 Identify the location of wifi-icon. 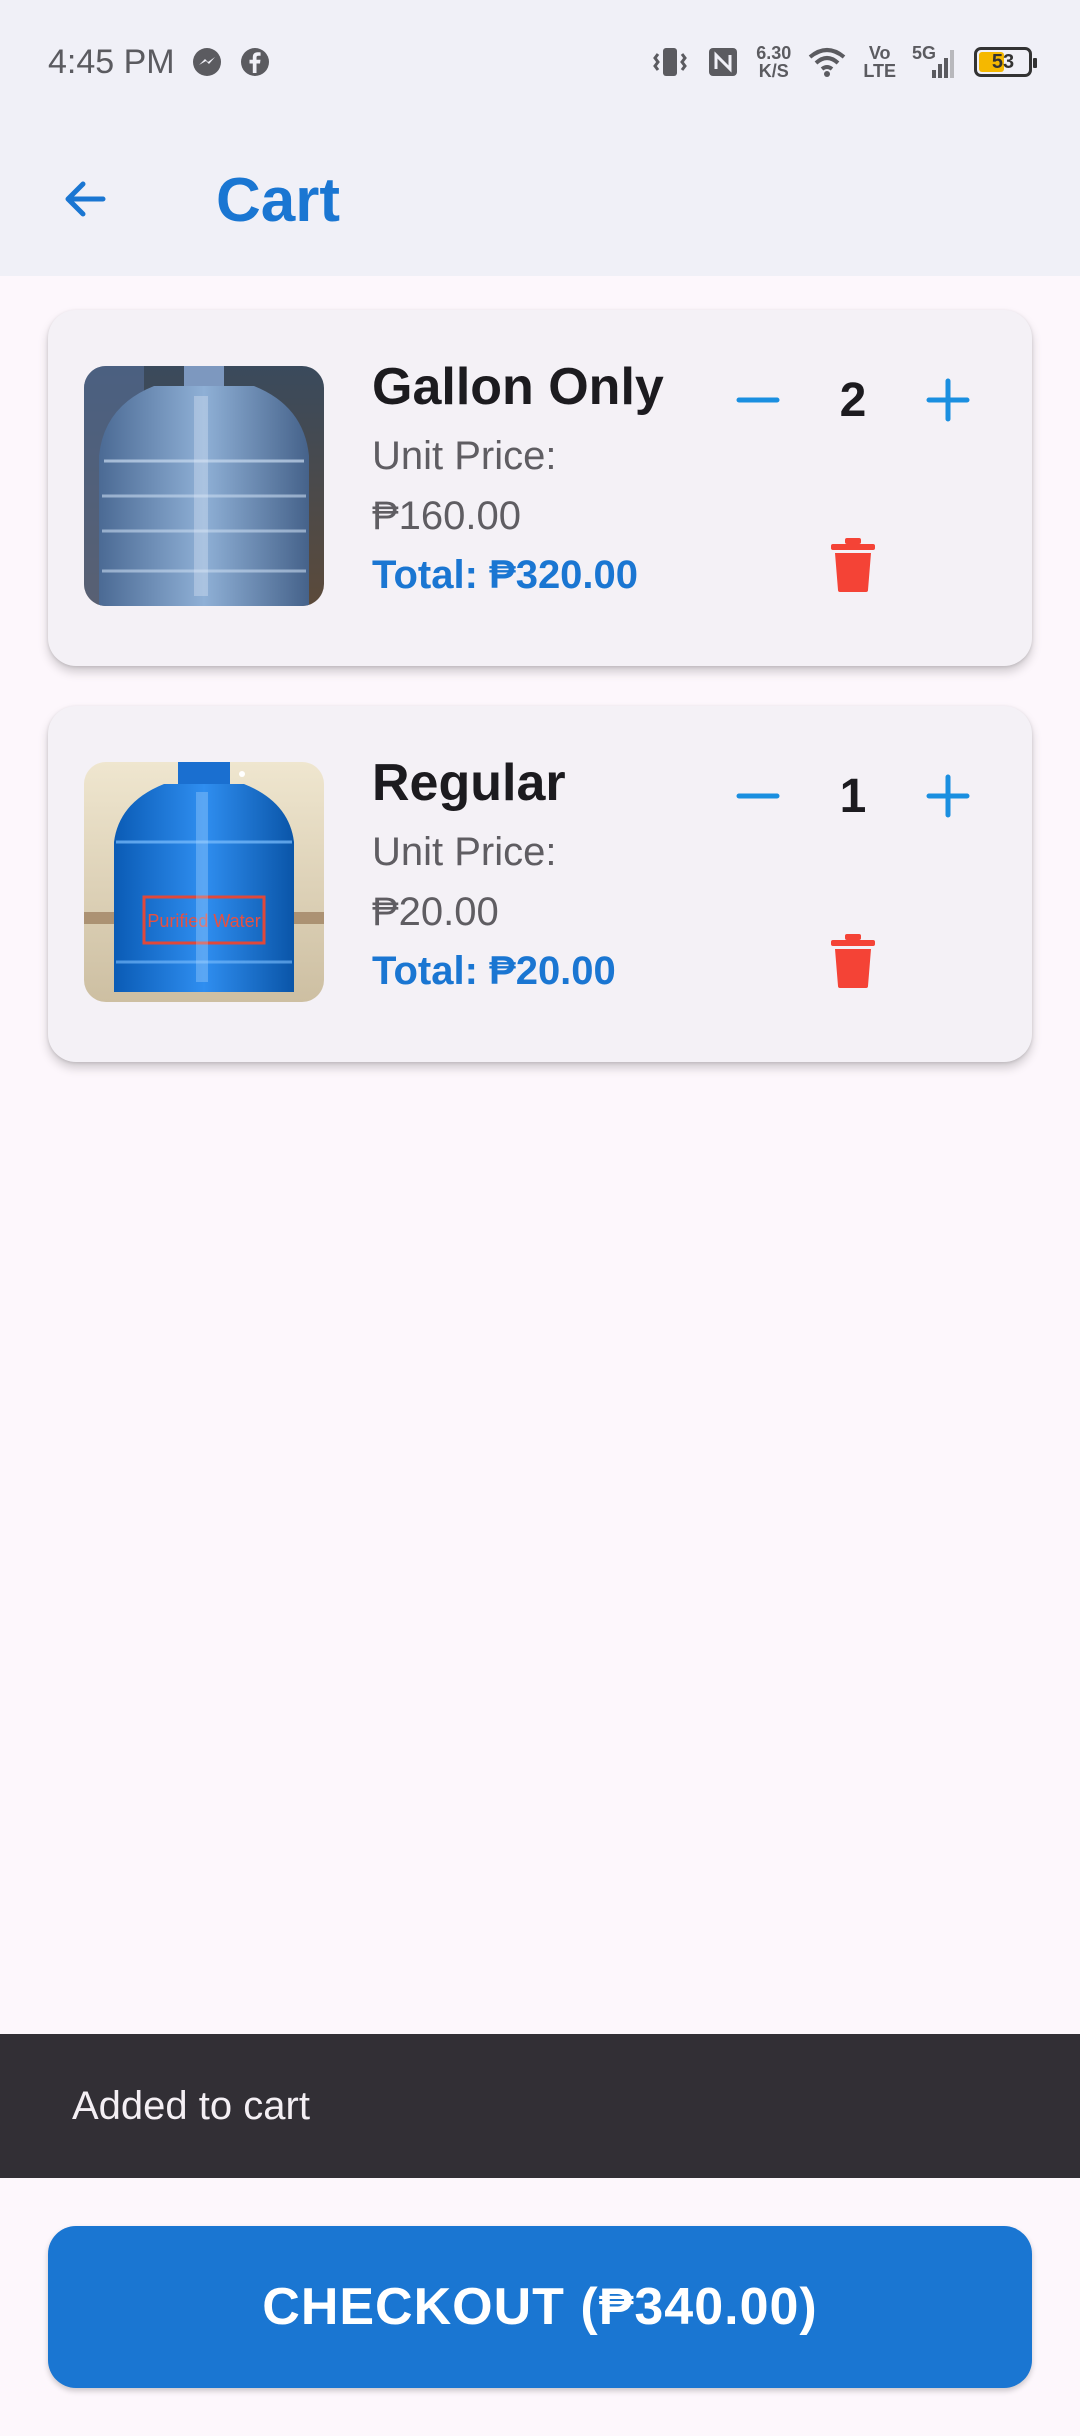
(827, 62).